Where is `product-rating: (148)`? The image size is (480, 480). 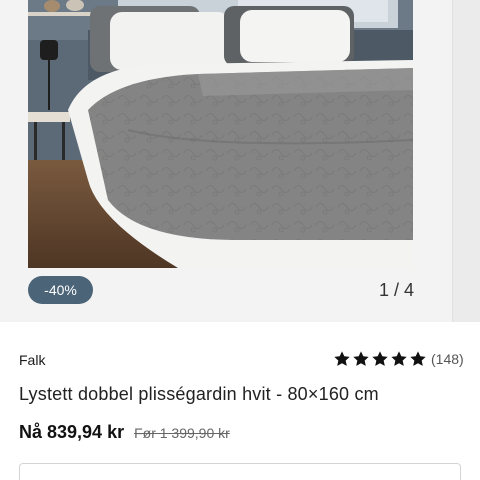
product-rating: (148) is located at coordinates (398, 359).